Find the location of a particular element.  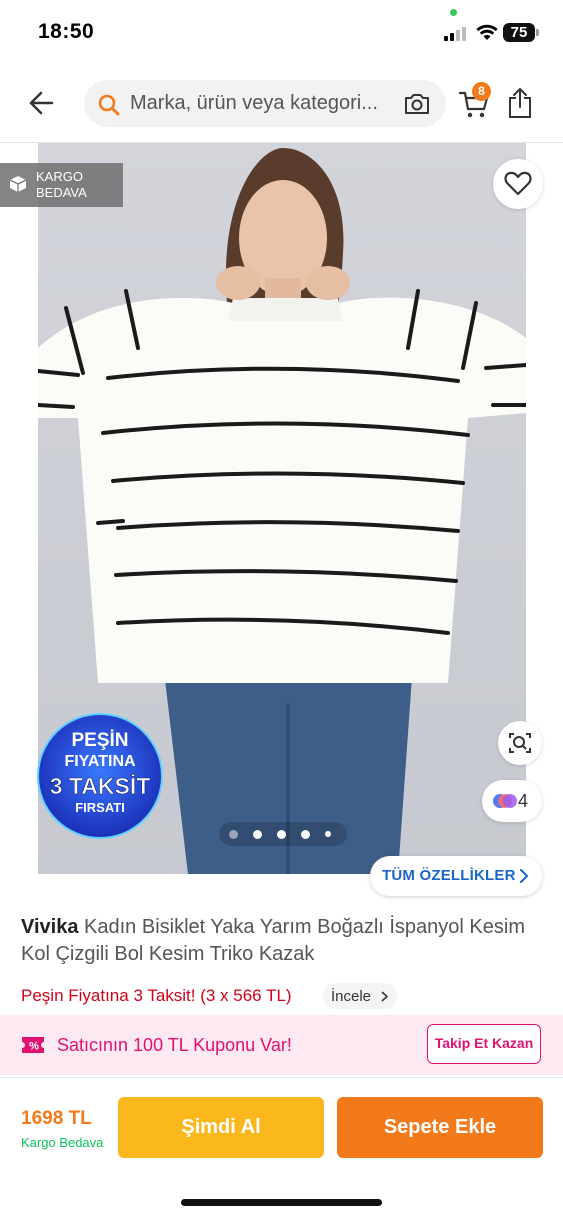

coupon-text: Satıcının 100 TL Kuponu Var! is located at coordinates (174, 1045).